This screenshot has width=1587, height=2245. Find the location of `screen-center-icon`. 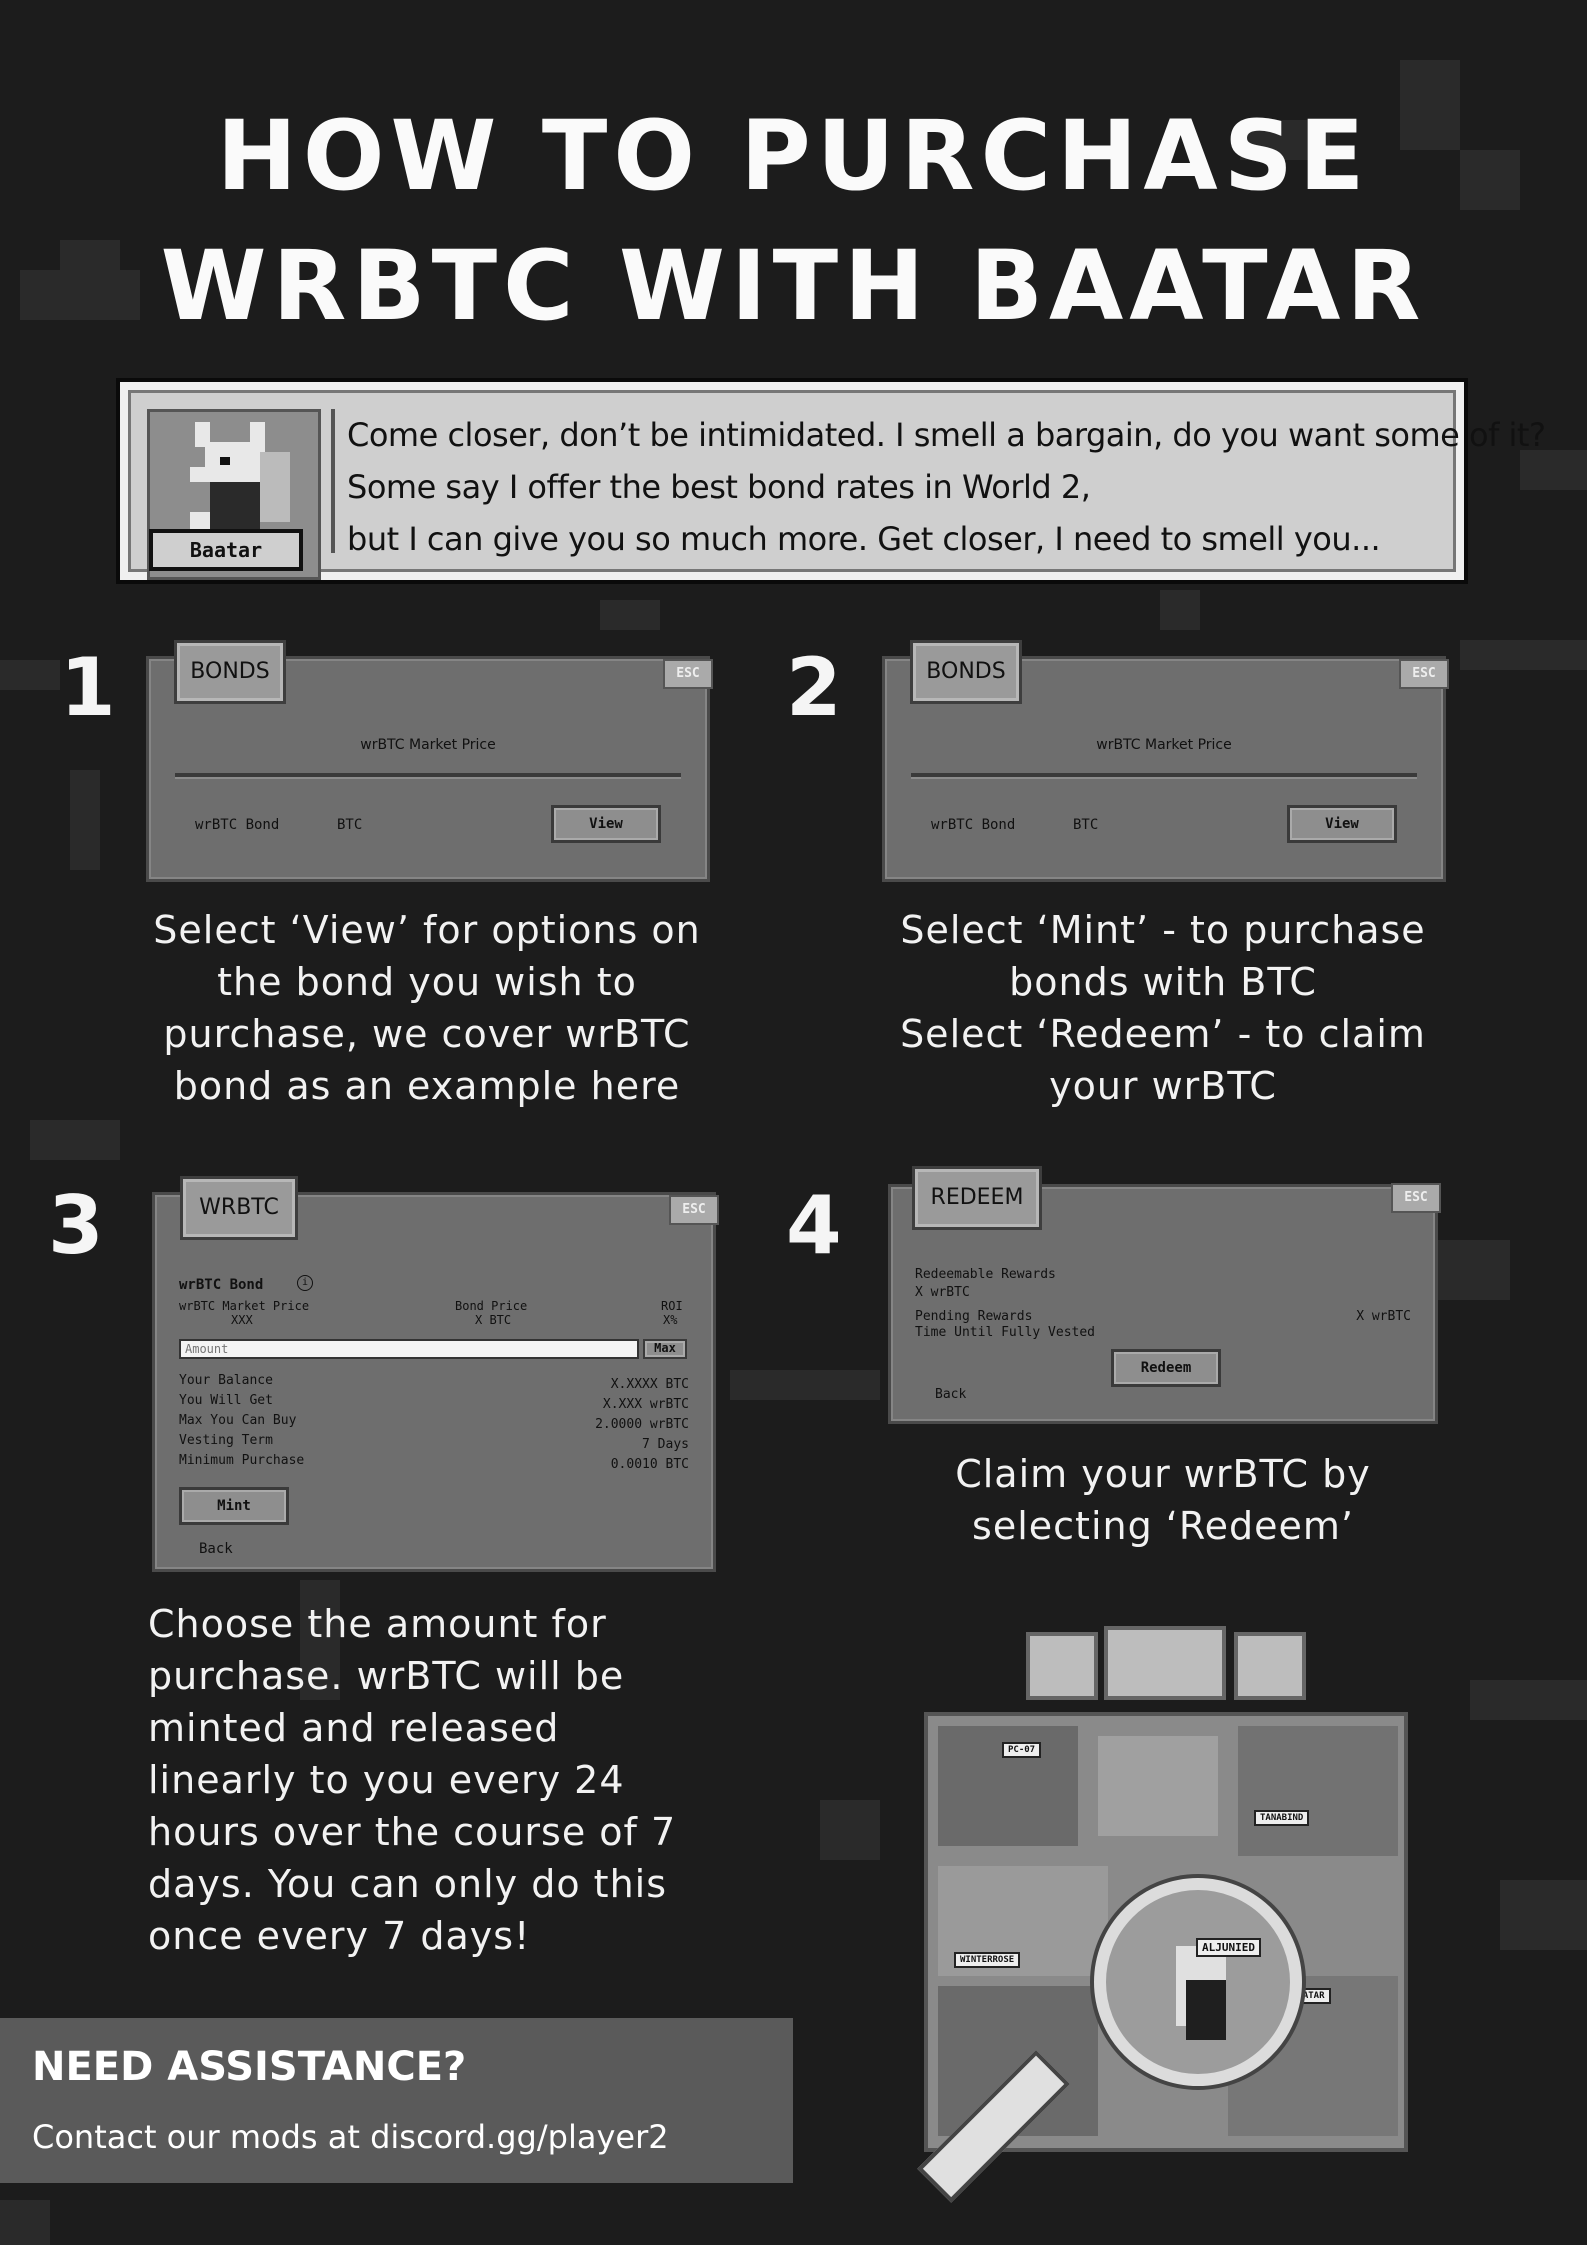

screen-center-icon is located at coordinates (1165, 1663).